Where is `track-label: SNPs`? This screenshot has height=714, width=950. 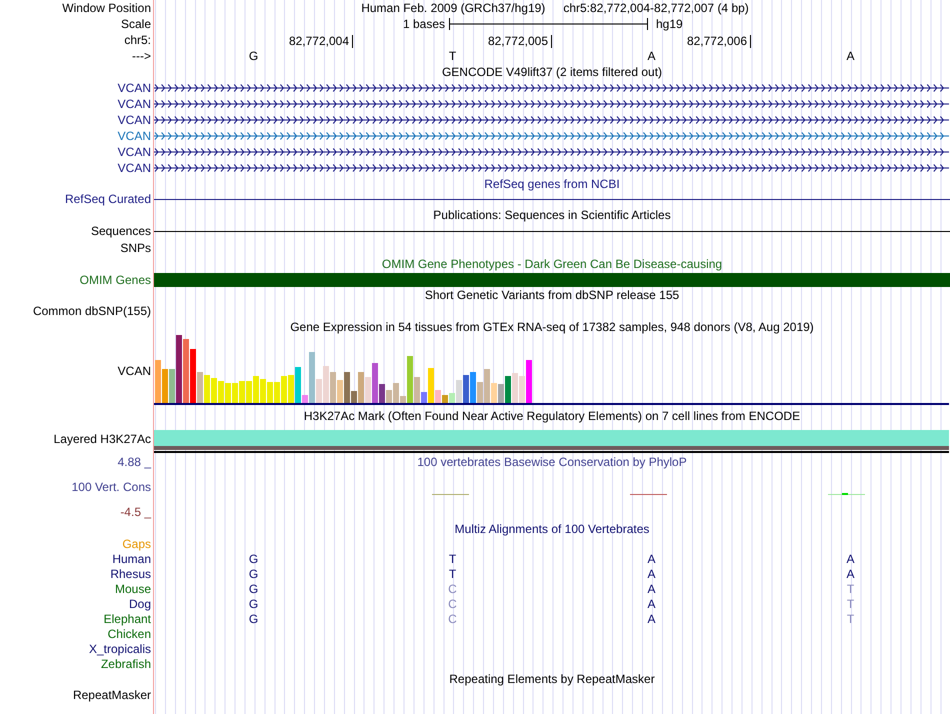 track-label: SNPs is located at coordinates (135, 247).